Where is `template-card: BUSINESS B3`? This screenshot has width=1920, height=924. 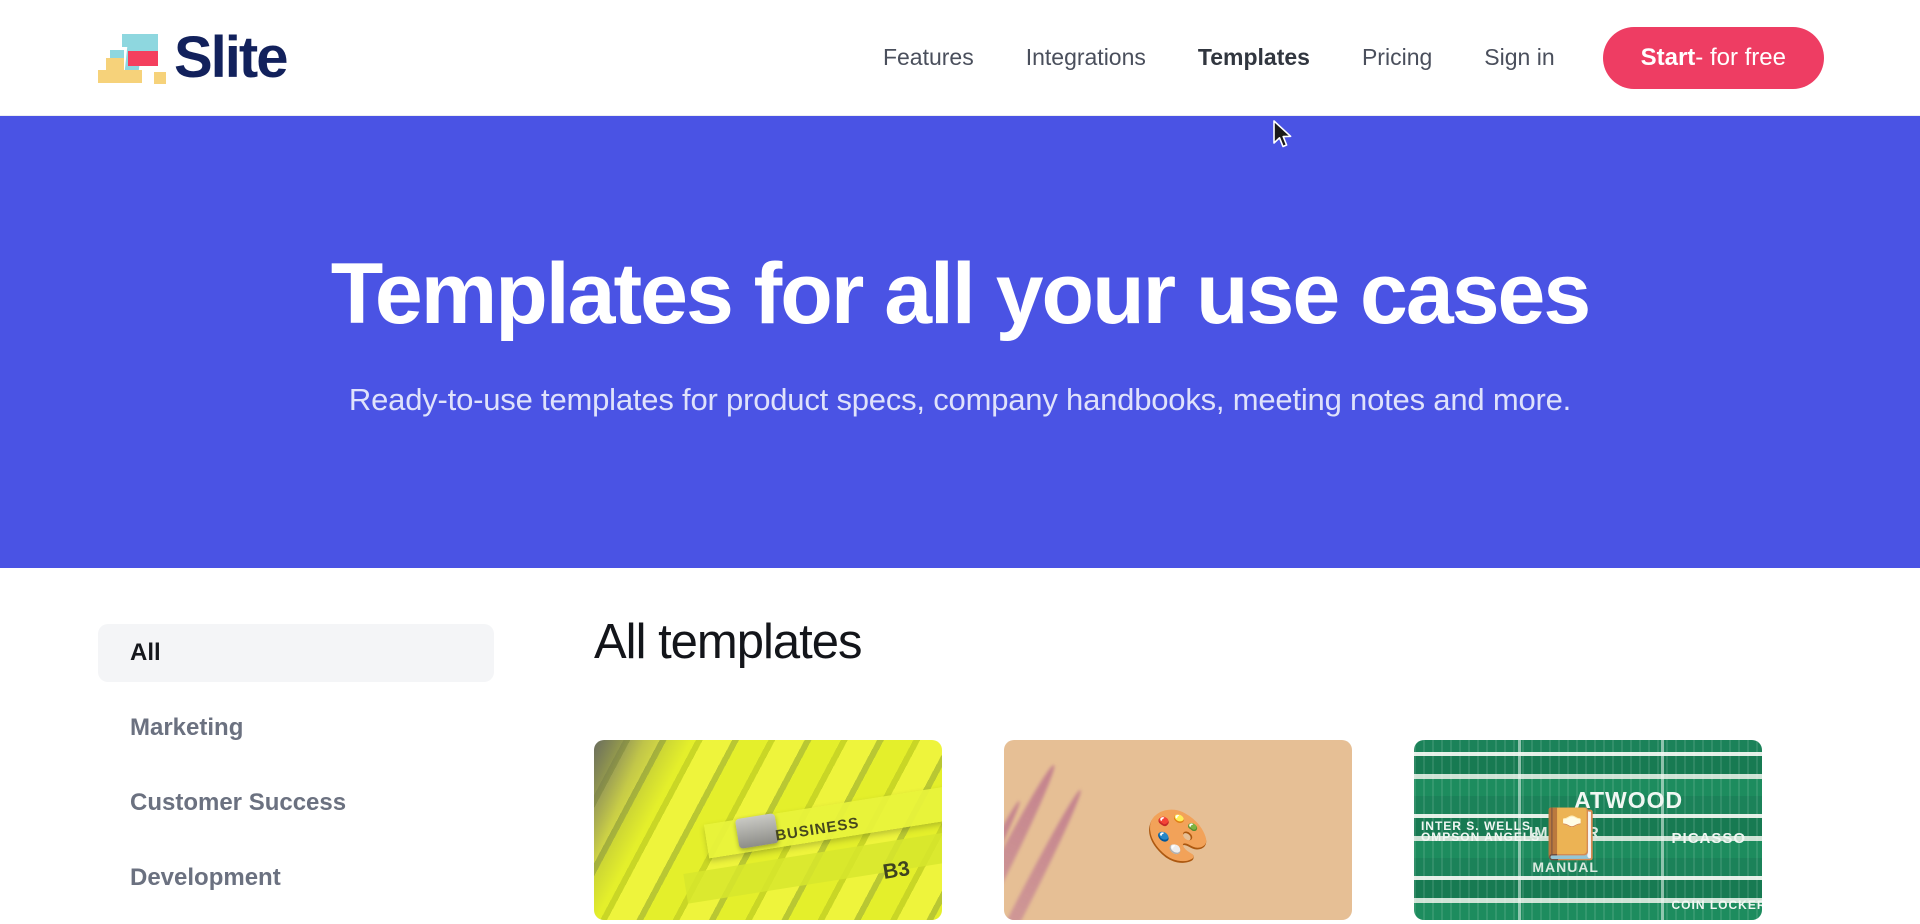 template-card: BUSINESS B3 is located at coordinates (768, 830).